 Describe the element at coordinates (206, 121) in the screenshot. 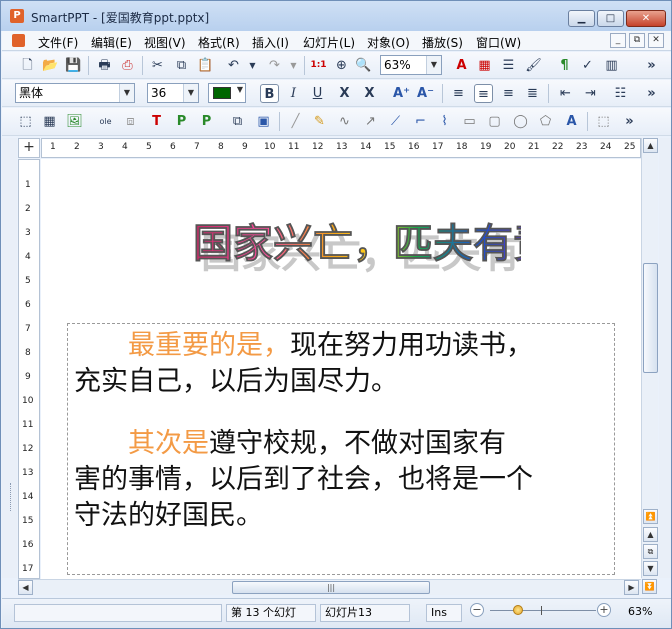

I see `page-frame-icon: P` at that location.